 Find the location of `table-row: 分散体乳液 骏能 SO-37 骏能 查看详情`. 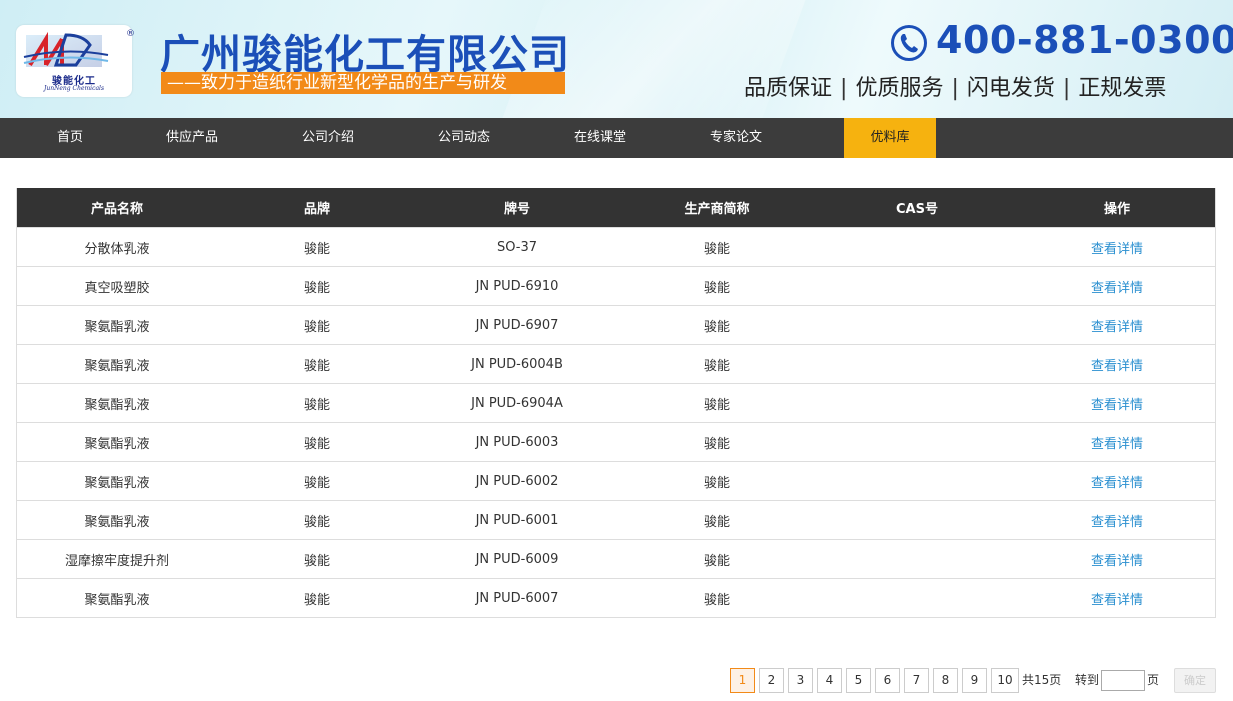

table-row: 分散体乳液 骏能 SO-37 骏能 查看详情 is located at coordinates (616, 246).